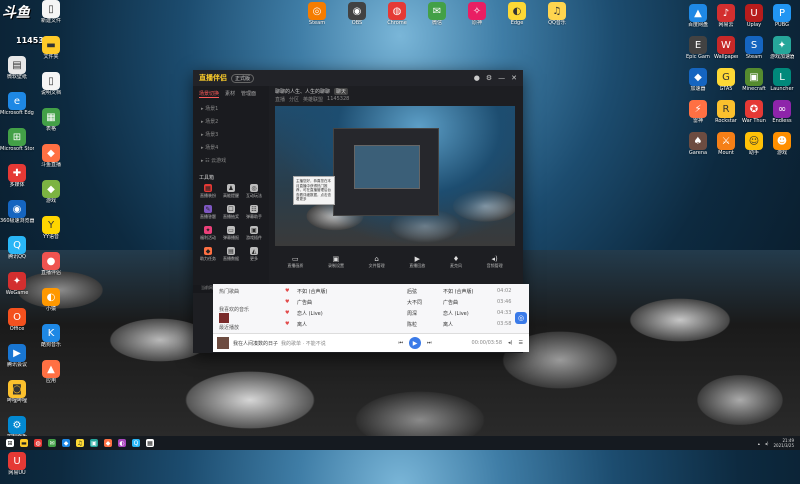  What do you see at coordinates (208, 233) in the screenshot?
I see `toolbox-item: ✦ 福利活动` at bounding box center [208, 233].